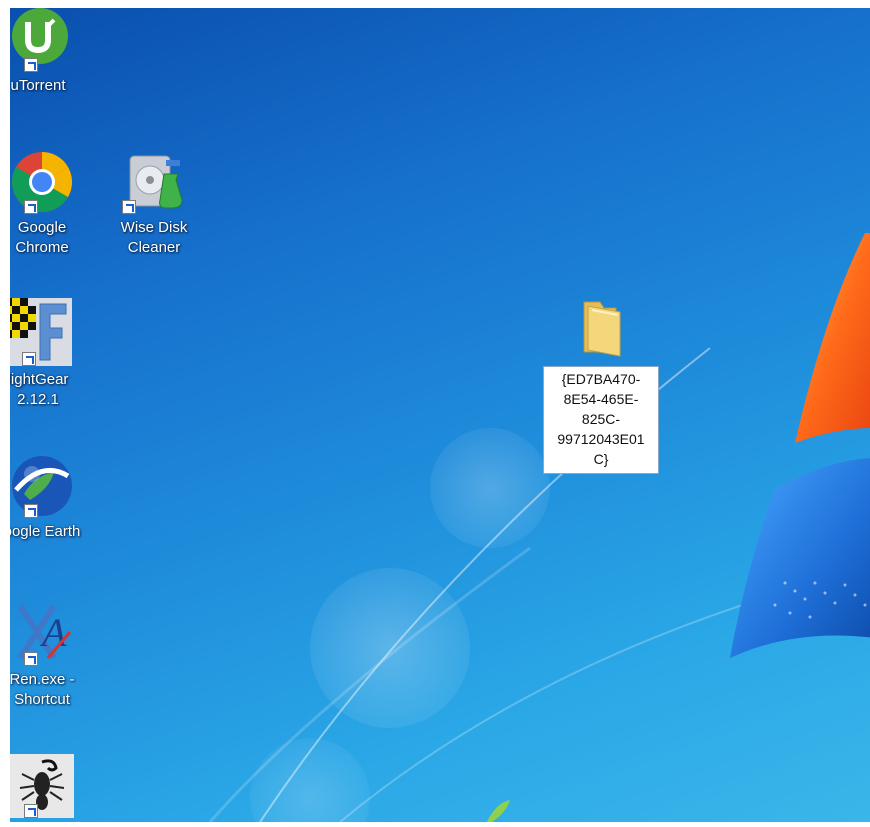  I want to click on desktop-icon-label-line1: Ren.exe -, so click(42, 679).